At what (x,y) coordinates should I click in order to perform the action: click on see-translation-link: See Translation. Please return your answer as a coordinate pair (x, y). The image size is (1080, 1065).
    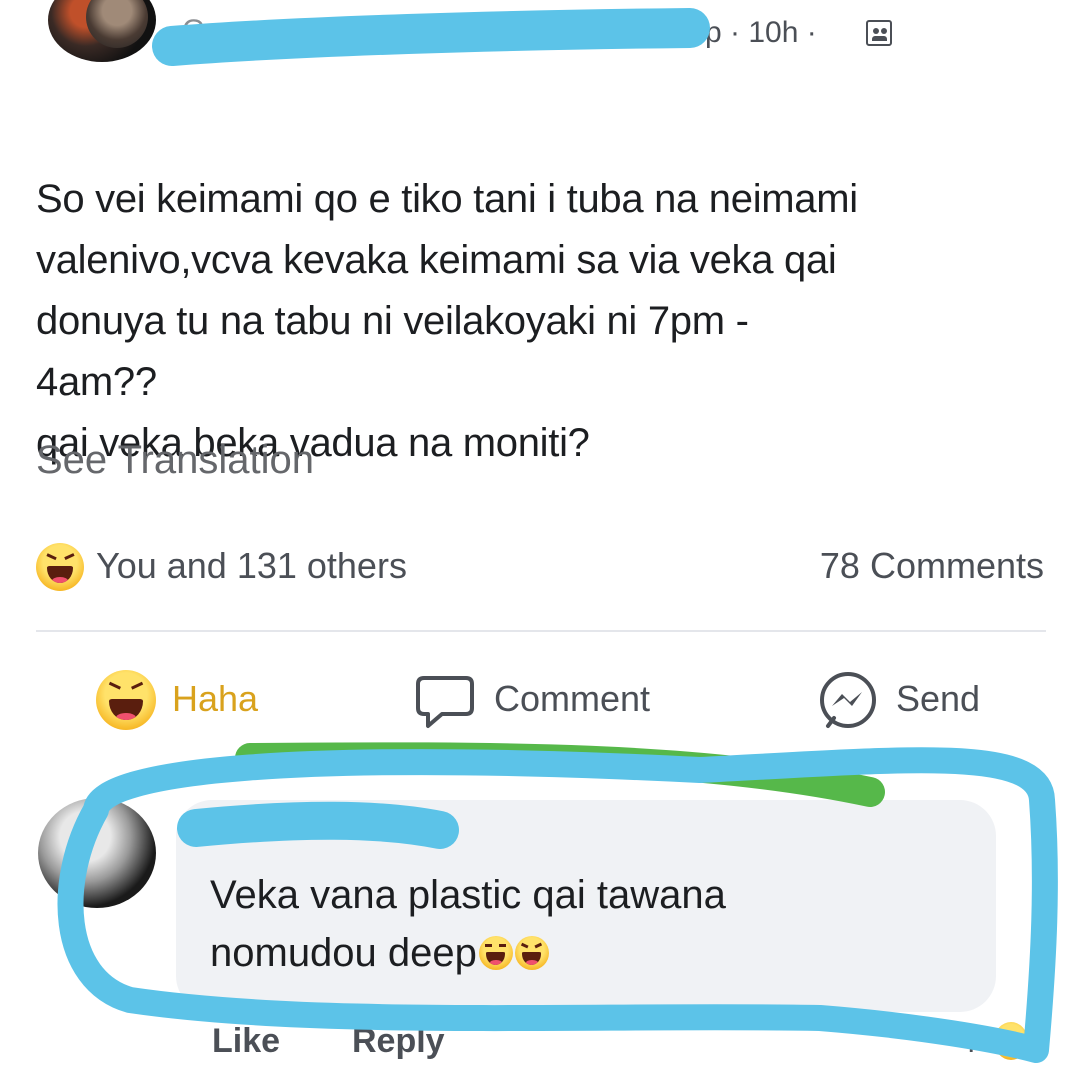
    Looking at the image, I should click on (175, 460).